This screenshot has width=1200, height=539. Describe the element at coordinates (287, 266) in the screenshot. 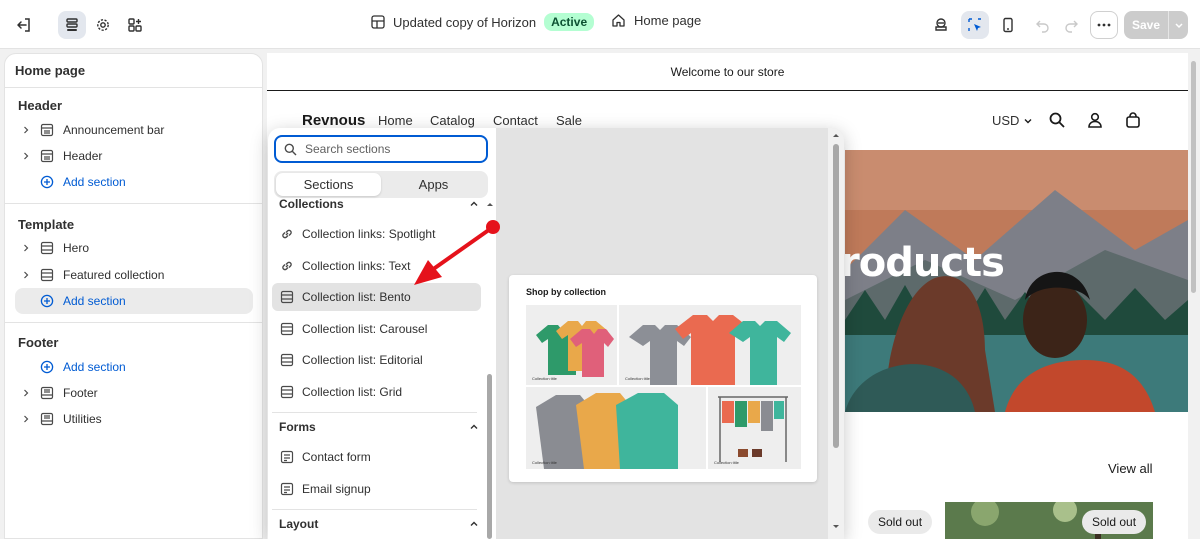

I see `link-icon` at that location.